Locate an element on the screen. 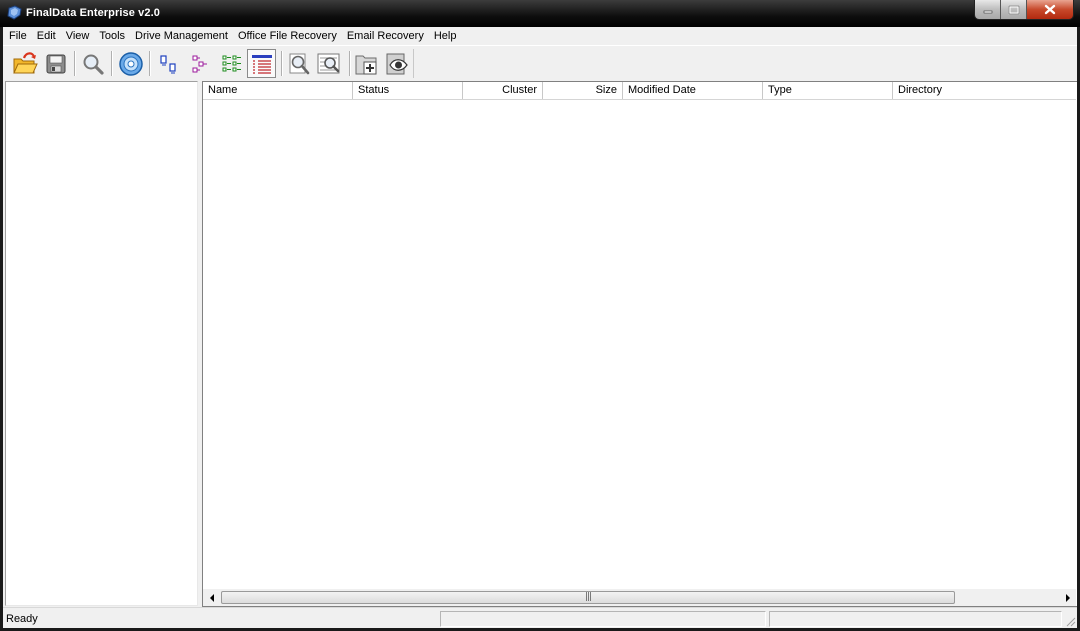 Image resolution: width=1080 pixels, height=631 pixels. add-folder-icon is located at coordinates (365, 64).